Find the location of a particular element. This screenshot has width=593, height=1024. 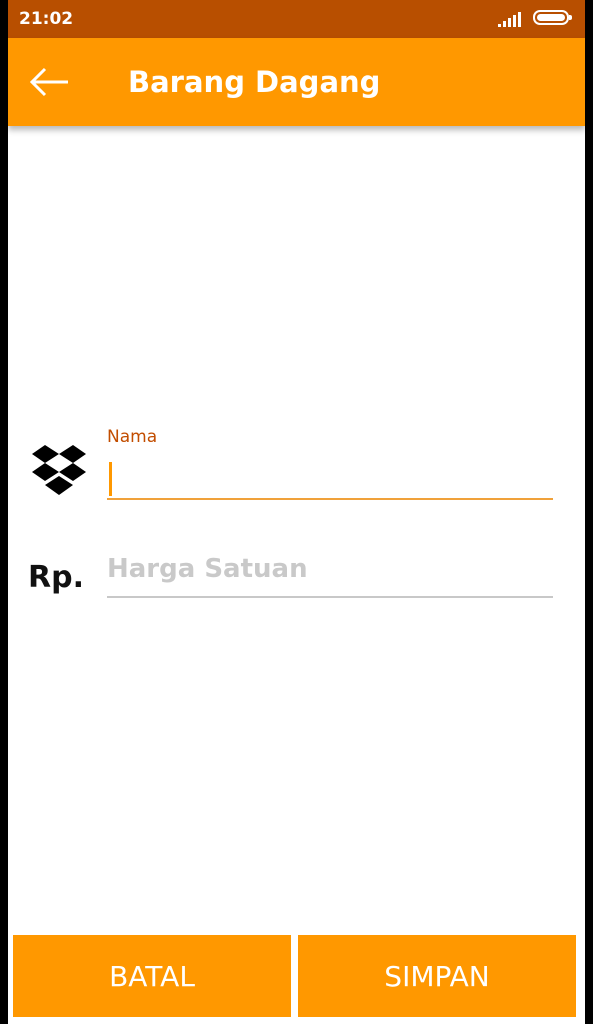

nama-label: Nama is located at coordinates (132, 437).